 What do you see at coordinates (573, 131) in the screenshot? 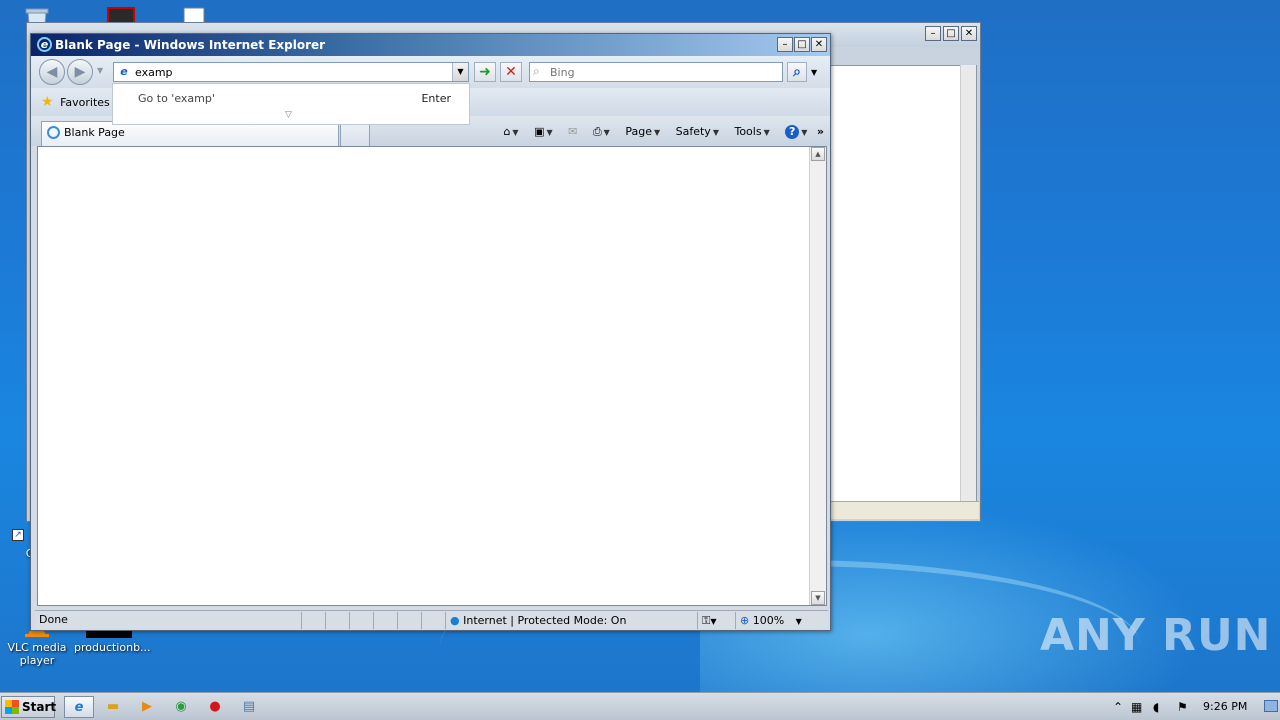
I see `mail-icon: ✉` at bounding box center [573, 131].